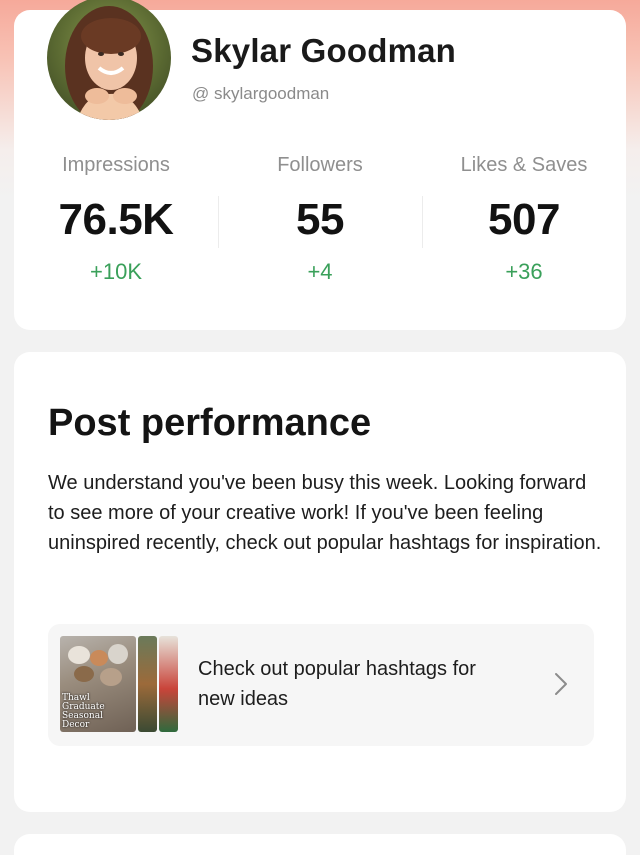  What do you see at coordinates (320, 844) in the screenshot?
I see `next-card` at bounding box center [320, 844].